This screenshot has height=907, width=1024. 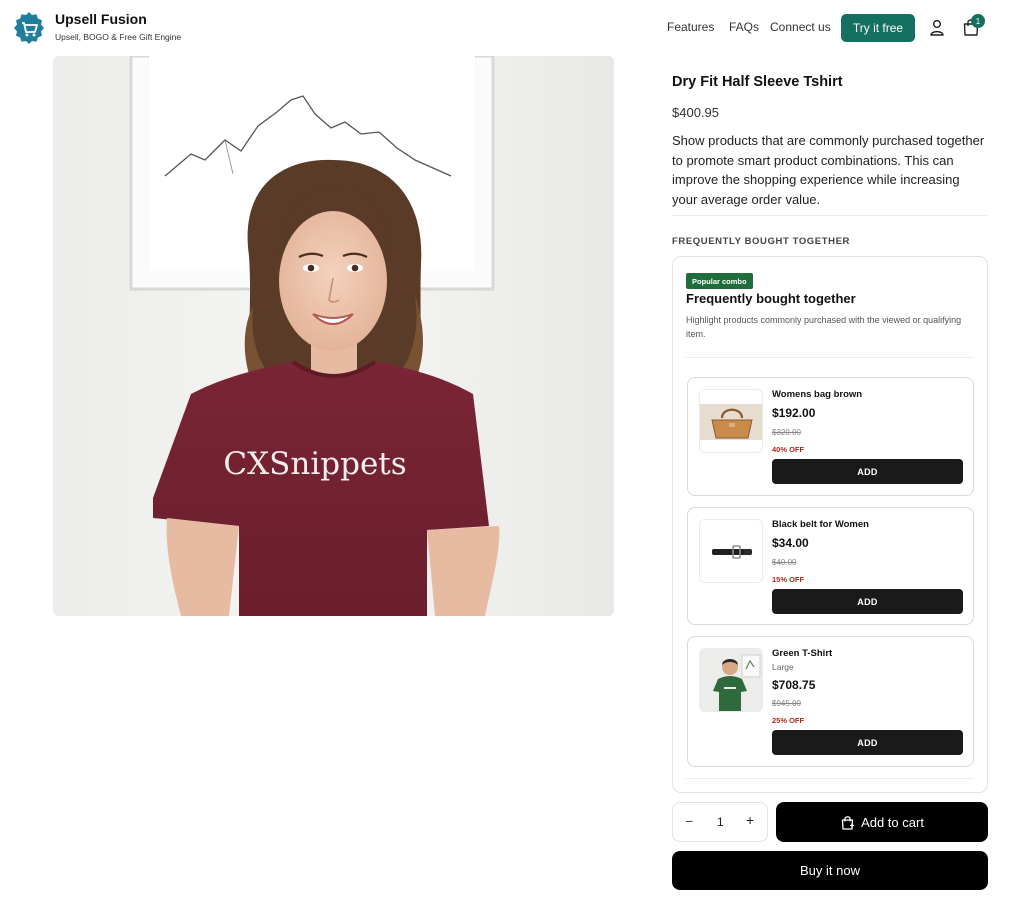 I want to click on quantity-value: 1, so click(x=720, y=822).